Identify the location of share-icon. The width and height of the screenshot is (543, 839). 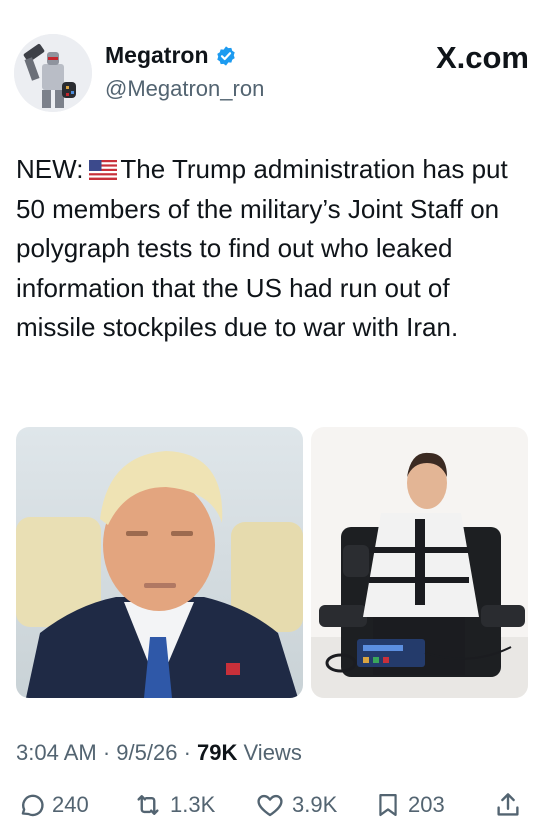
(508, 804).